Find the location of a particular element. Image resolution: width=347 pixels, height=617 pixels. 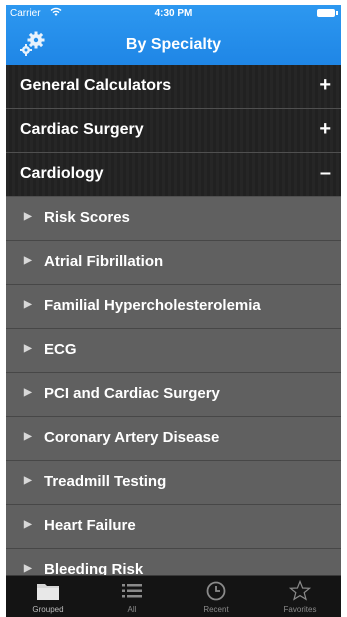

status-bar: Carrier 4:30 PM is located at coordinates (173, 14).